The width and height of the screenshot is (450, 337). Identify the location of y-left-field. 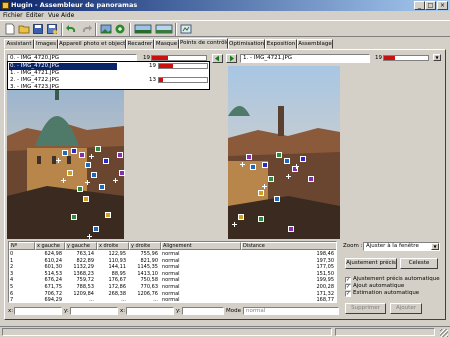
(94, 311).